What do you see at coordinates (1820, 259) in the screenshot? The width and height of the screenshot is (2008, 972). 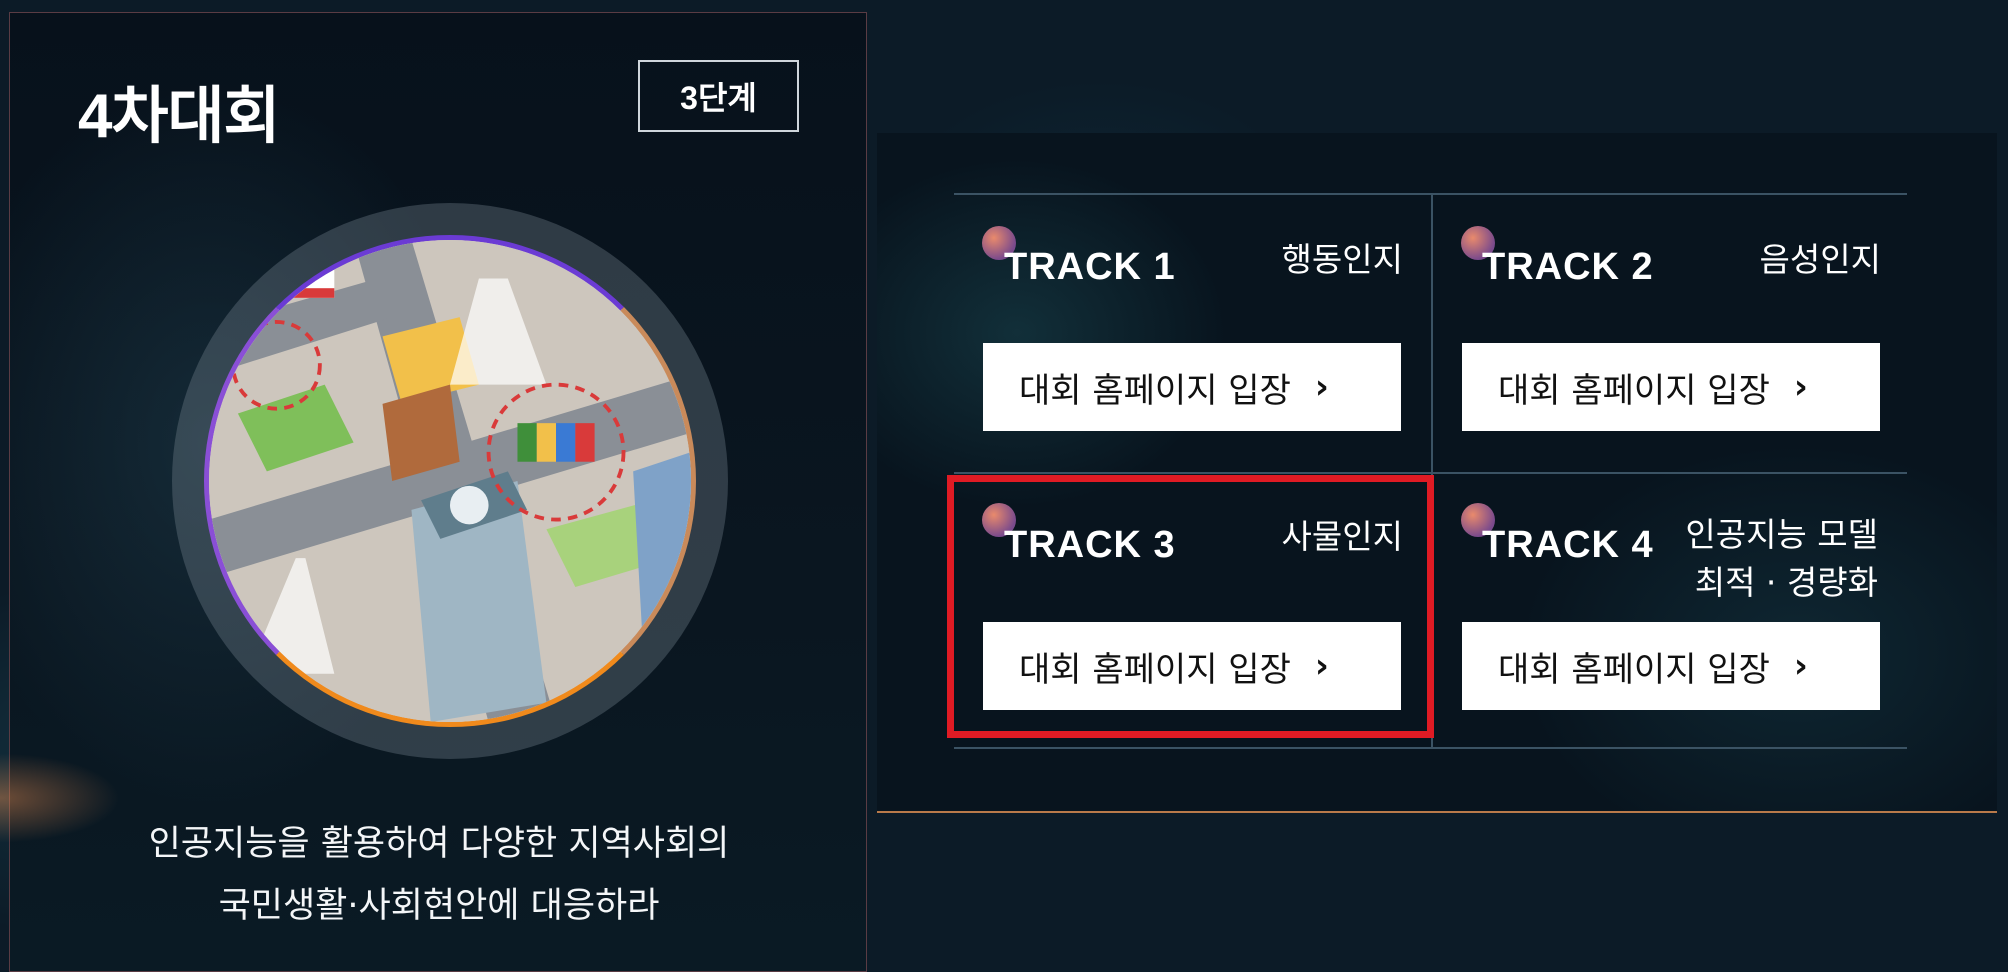 I see `track-name: 음성인지` at bounding box center [1820, 259].